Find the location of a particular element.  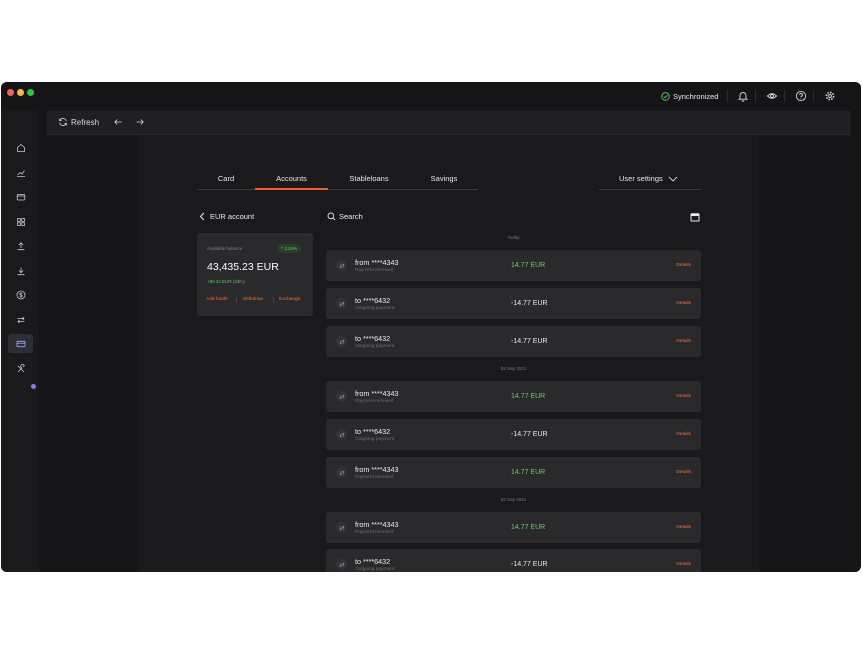

sidebar-item-send is located at coordinates (20, 245).